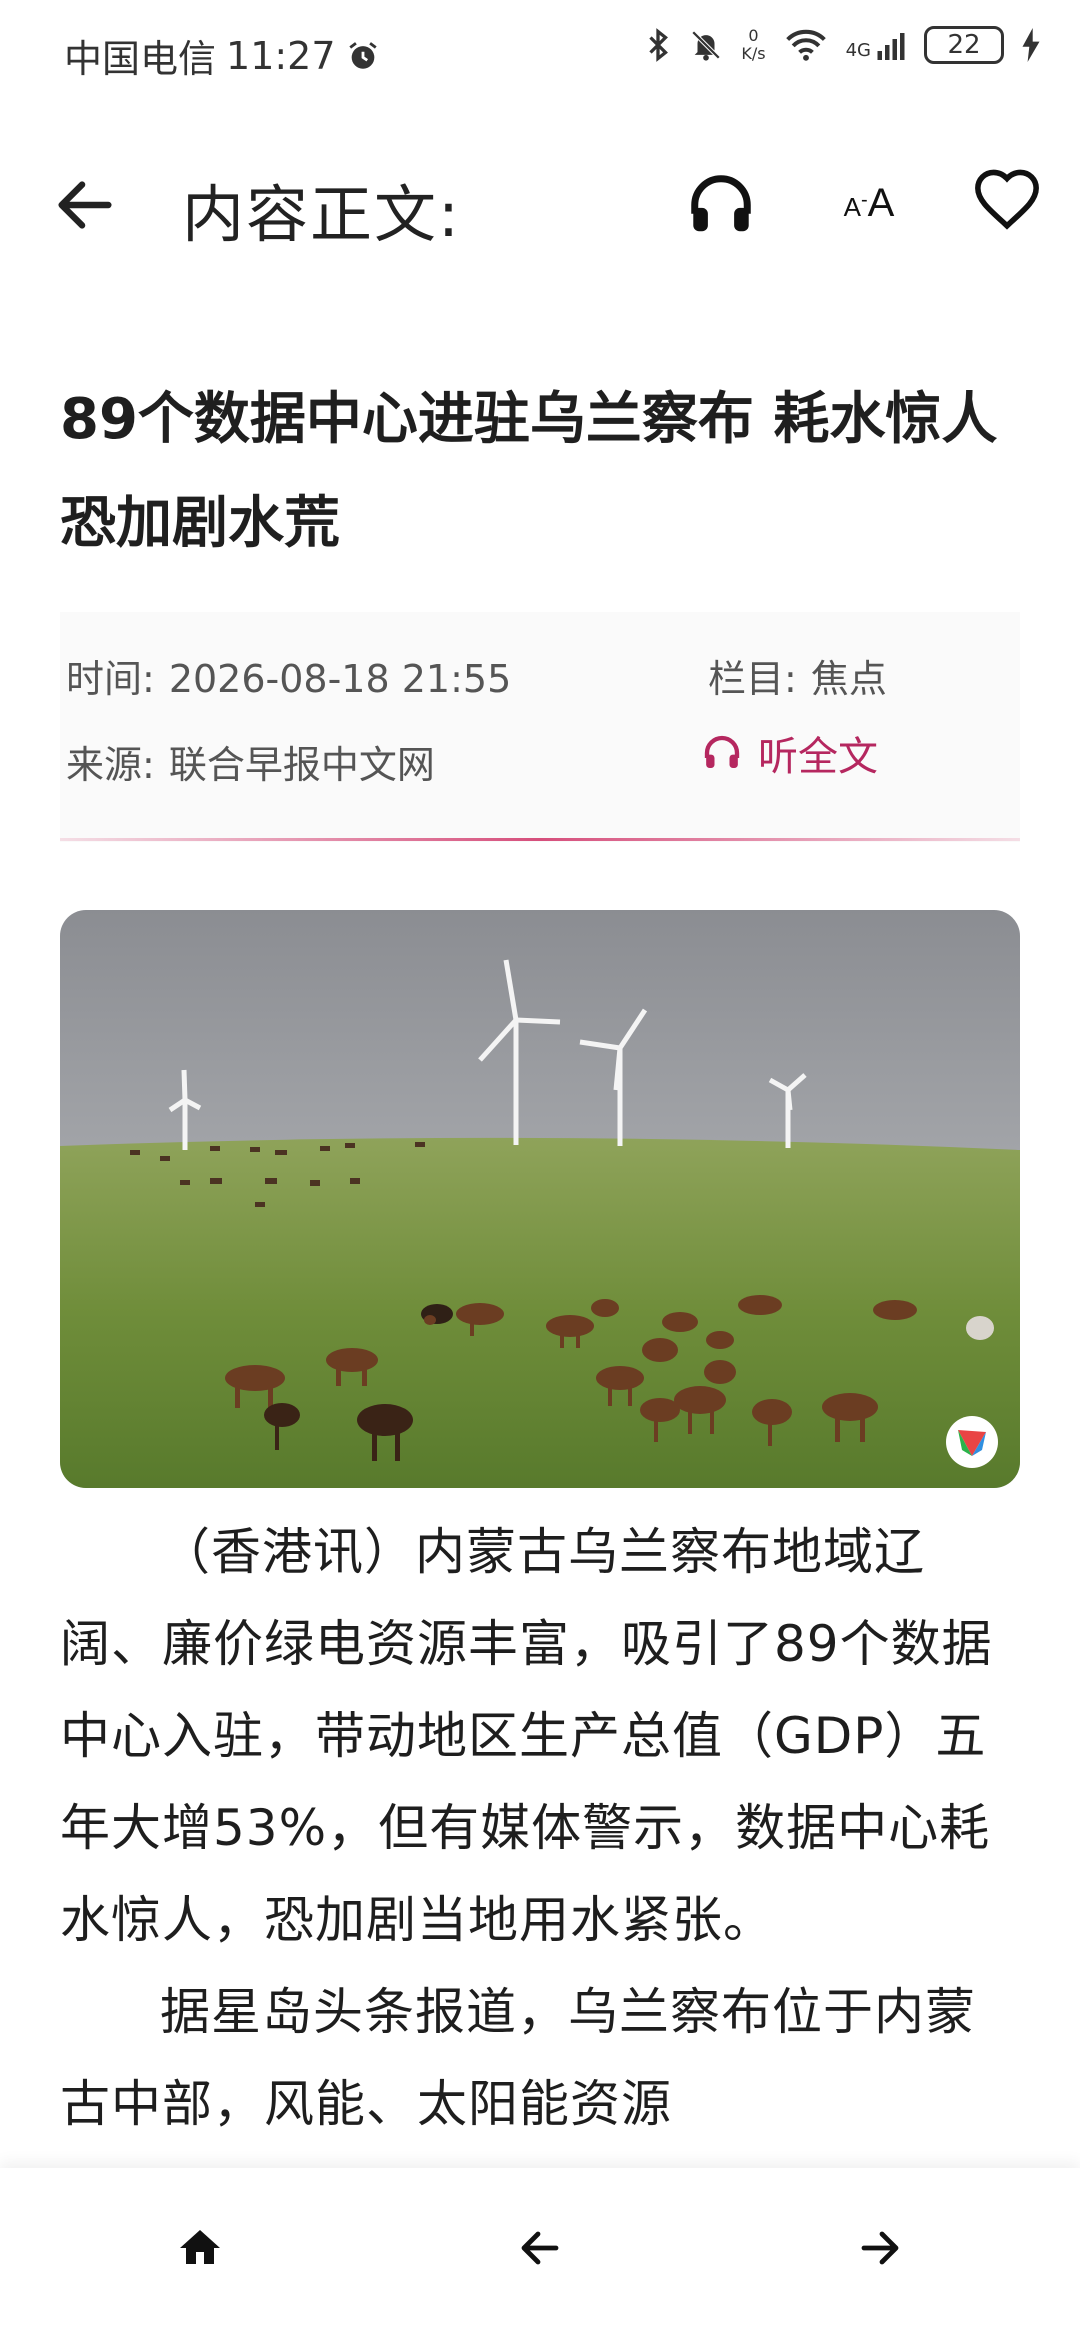 This screenshot has width=1080, height=2340. What do you see at coordinates (848, 679) in the screenshot?
I see `meta-column-value: 焦点` at bounding box center [848, 679].